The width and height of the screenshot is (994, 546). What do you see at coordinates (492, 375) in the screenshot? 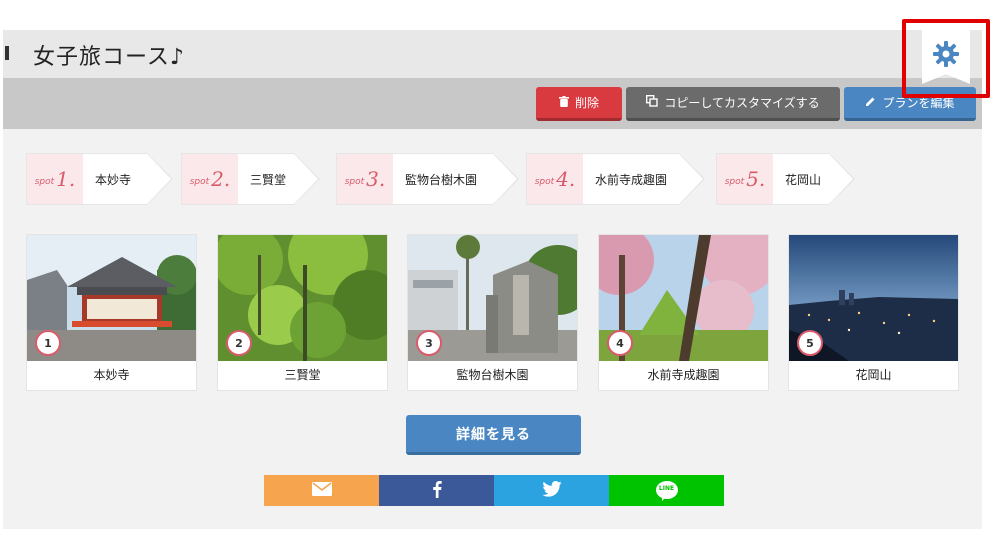
I see `spot-caption: 監物台樹木園` at bounding box center [492, 375].